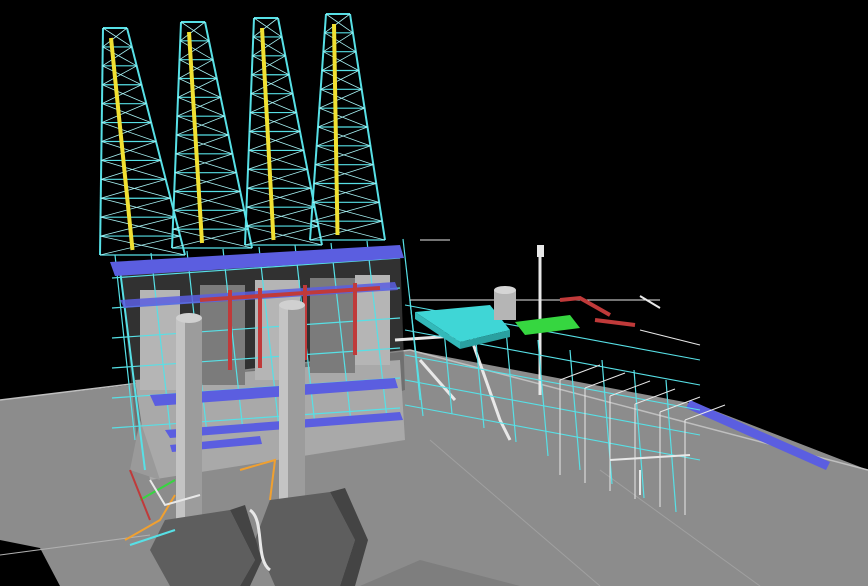 This screenshot has height=586, width=868. What do you see at coordinates (540, 251) in the screenshot?
I see `vent-stack` at bounding box center [540, 251].